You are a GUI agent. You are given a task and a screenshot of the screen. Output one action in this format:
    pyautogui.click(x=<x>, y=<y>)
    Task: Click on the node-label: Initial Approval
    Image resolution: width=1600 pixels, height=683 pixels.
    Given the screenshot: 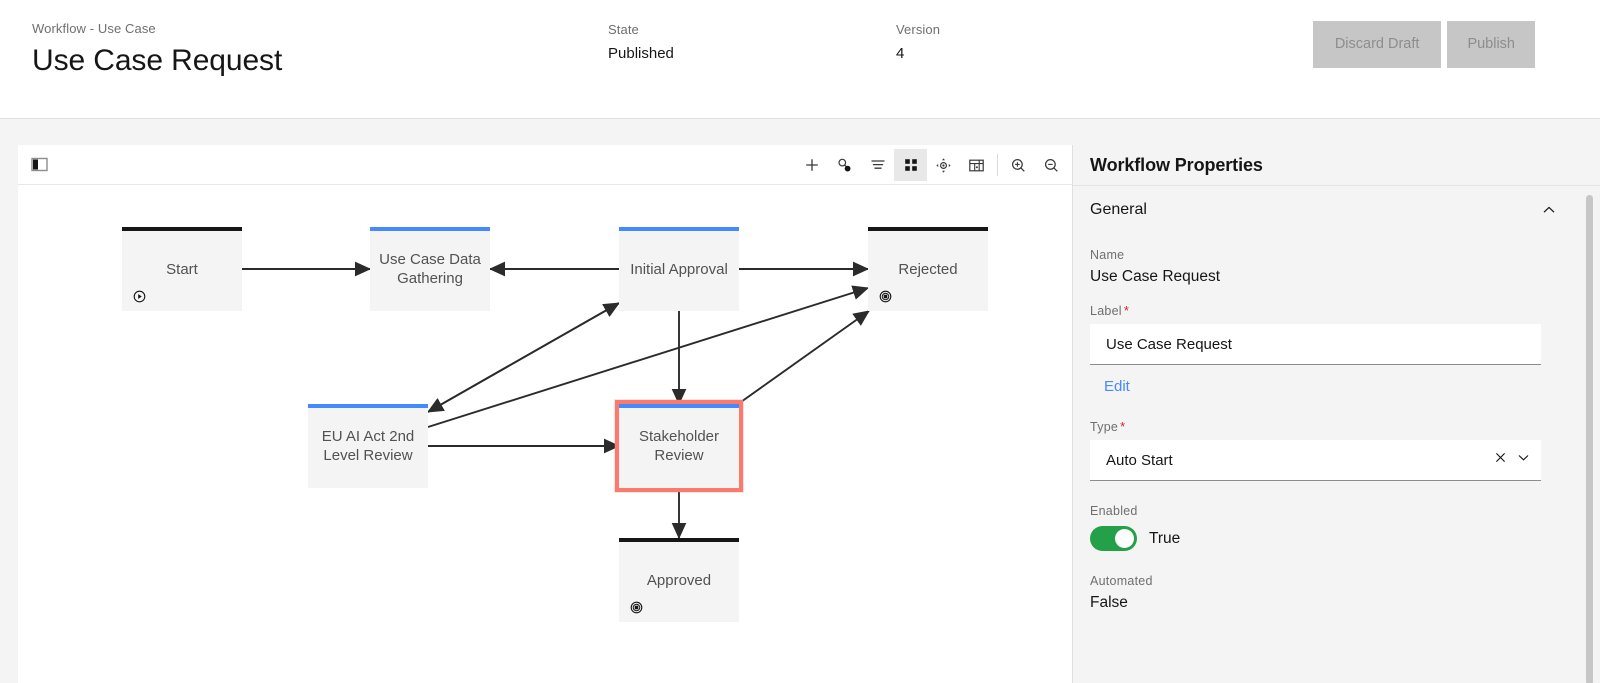 What is the action you would take?
    pyautogui.click(x=679, y=269)
    